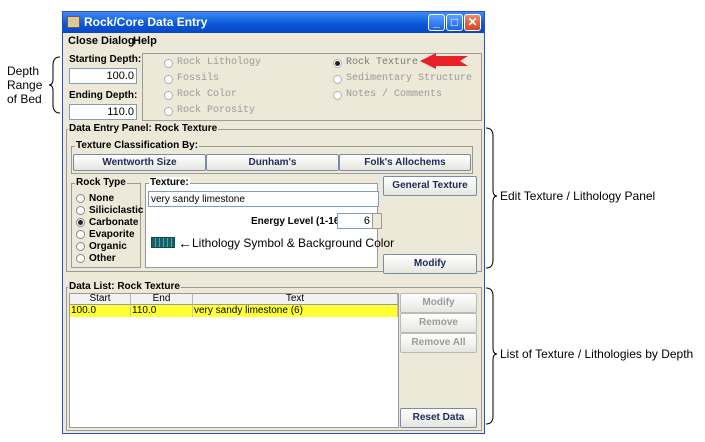 This screenshot has width=705, height=442. What do you see at coordinates (472, 22) in the screenshot?
I see `close-button: ✕` at bounding box center [472, 22].